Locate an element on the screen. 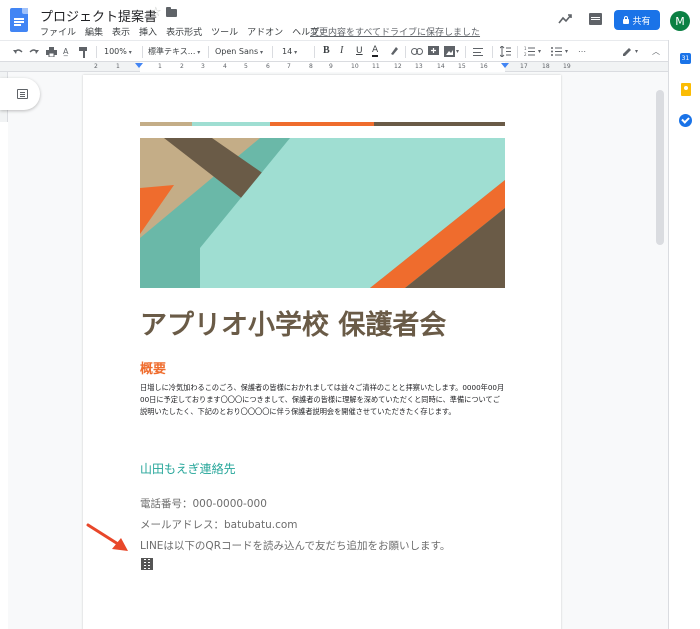  document-outline-button is located at coordinates (20, 94).